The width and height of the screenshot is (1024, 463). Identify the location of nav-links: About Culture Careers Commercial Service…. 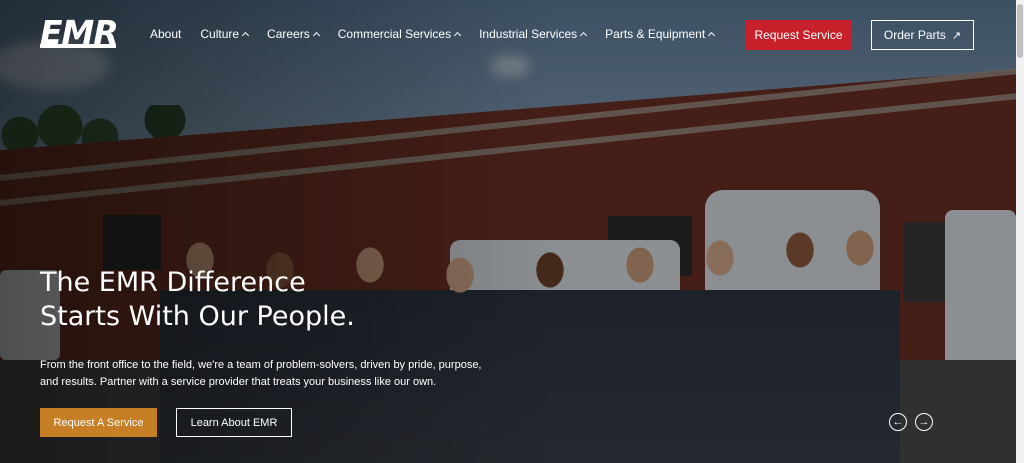
(441, 34).